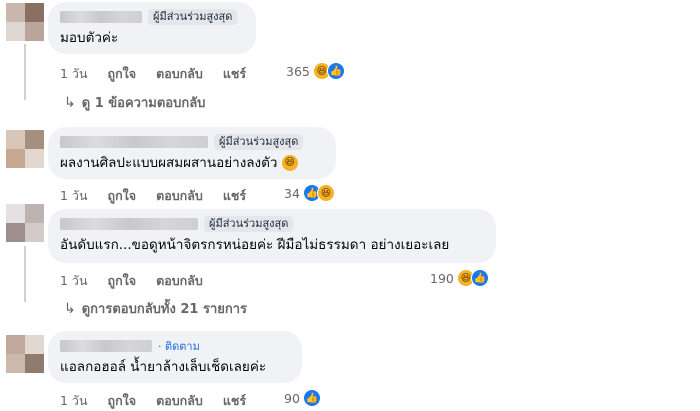 This screenshot has width=700, height=411. I want to click on laughing-emoji-icon: 😆, so click(289, 163).